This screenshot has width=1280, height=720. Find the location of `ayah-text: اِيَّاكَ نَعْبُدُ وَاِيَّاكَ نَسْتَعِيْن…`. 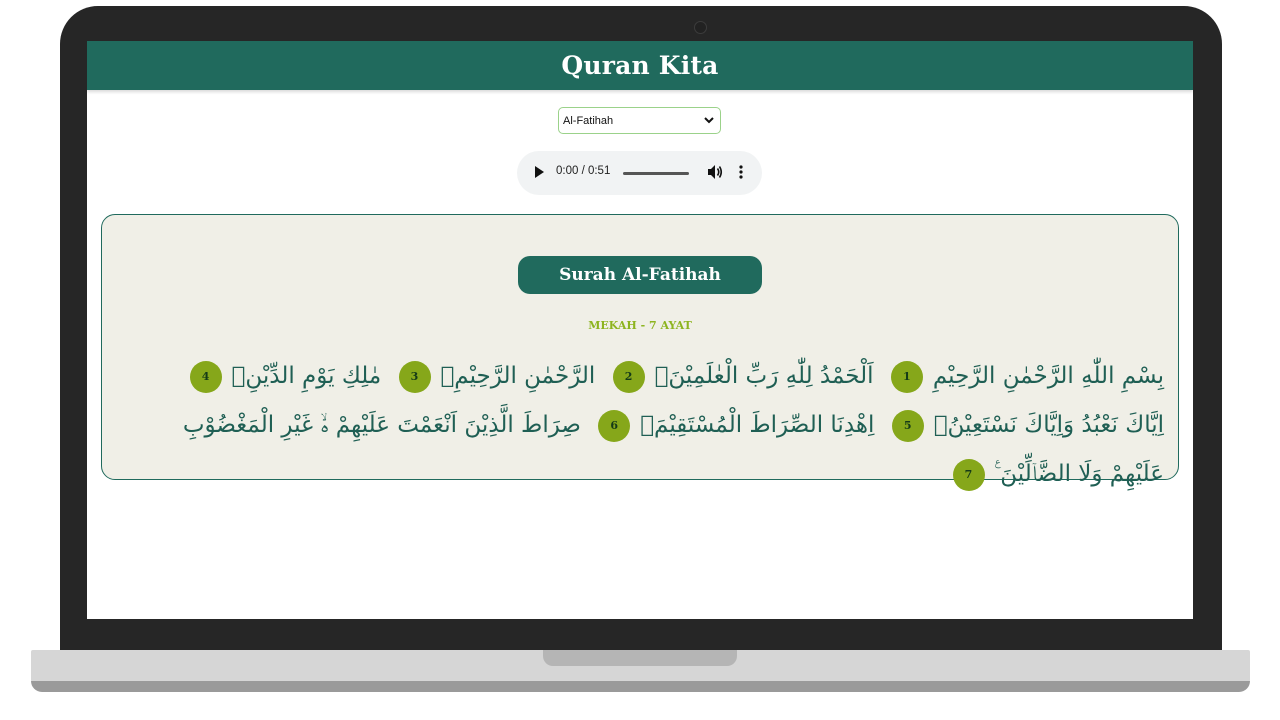

ayah-text: اِيَّاكَ نَعْبُدُ وَاِيَّاكَ نَسْتَعِيْن… is located at coordinates (1048, 425).